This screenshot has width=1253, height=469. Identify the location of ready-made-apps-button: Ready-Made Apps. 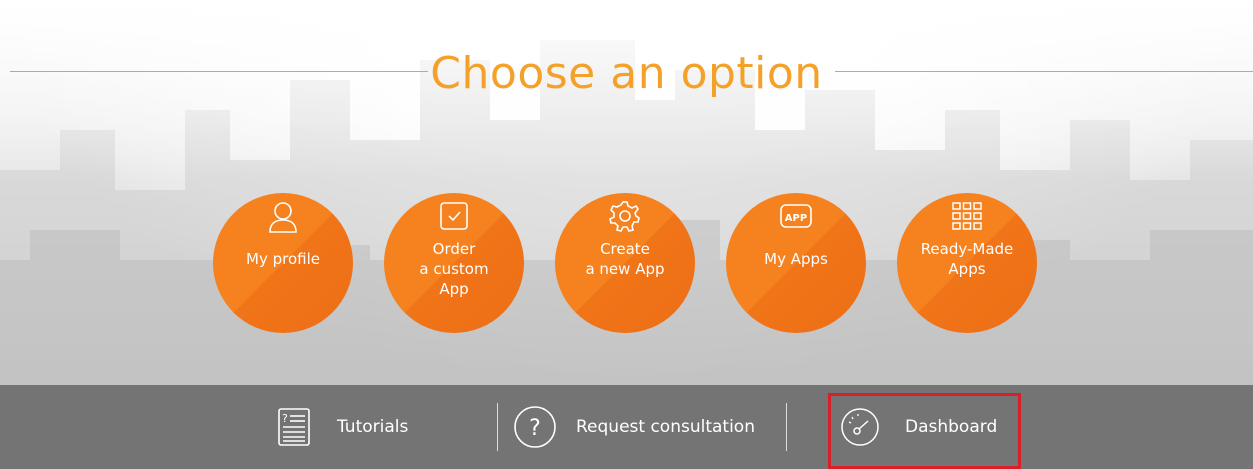
(967, 263).